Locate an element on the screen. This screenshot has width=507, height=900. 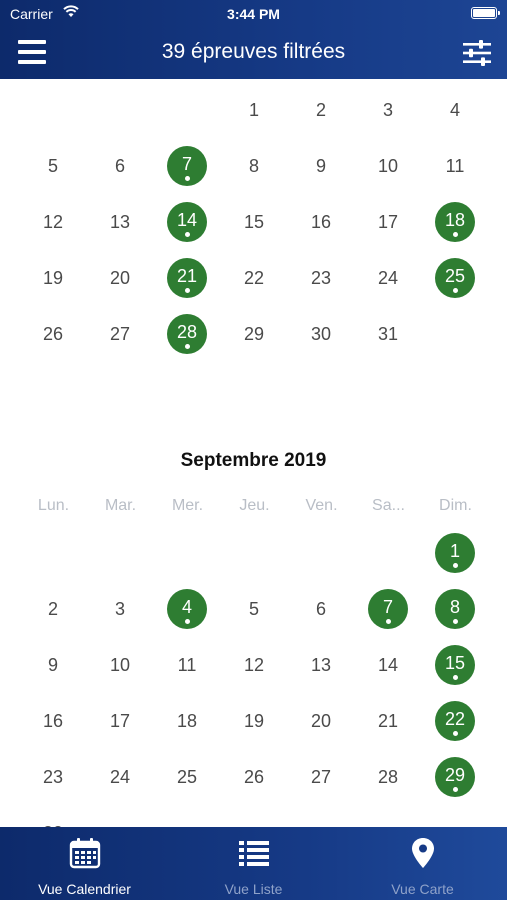
top-bar: Carrier 3:44 PM 39 épreuves filtrées is located at coordinates (253, 39).